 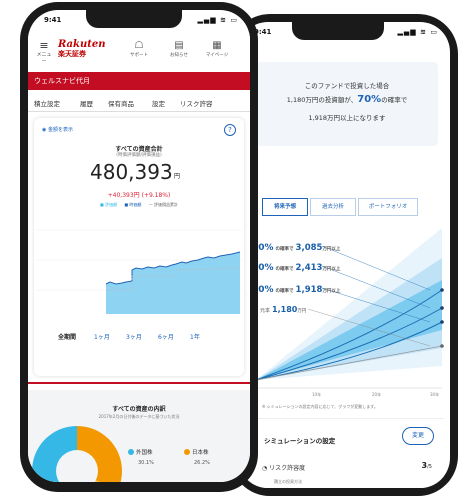 I want to click on tab-risk-tolerance: リスク許容, so click(x=196, y=103).